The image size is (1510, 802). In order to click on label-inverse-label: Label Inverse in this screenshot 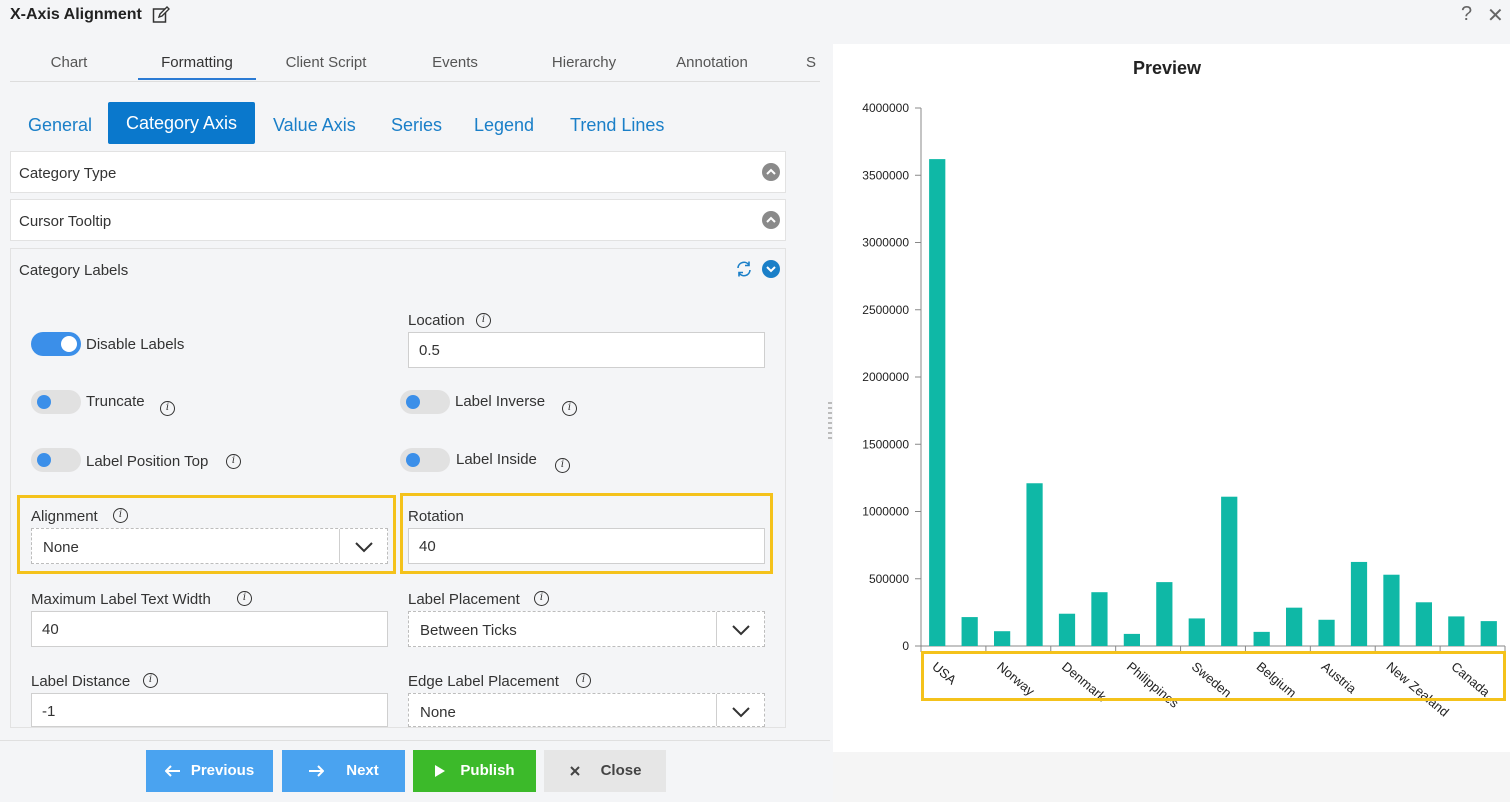, I will do `click(500, 401)`.